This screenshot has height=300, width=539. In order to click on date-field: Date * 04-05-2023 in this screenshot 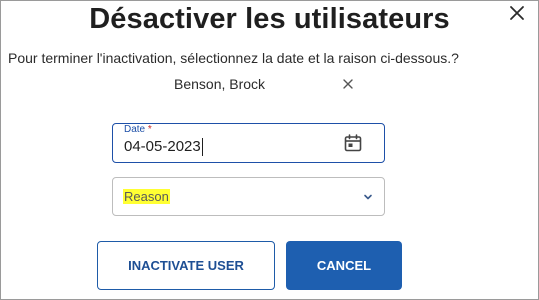, I will do `click(248, 143)`.